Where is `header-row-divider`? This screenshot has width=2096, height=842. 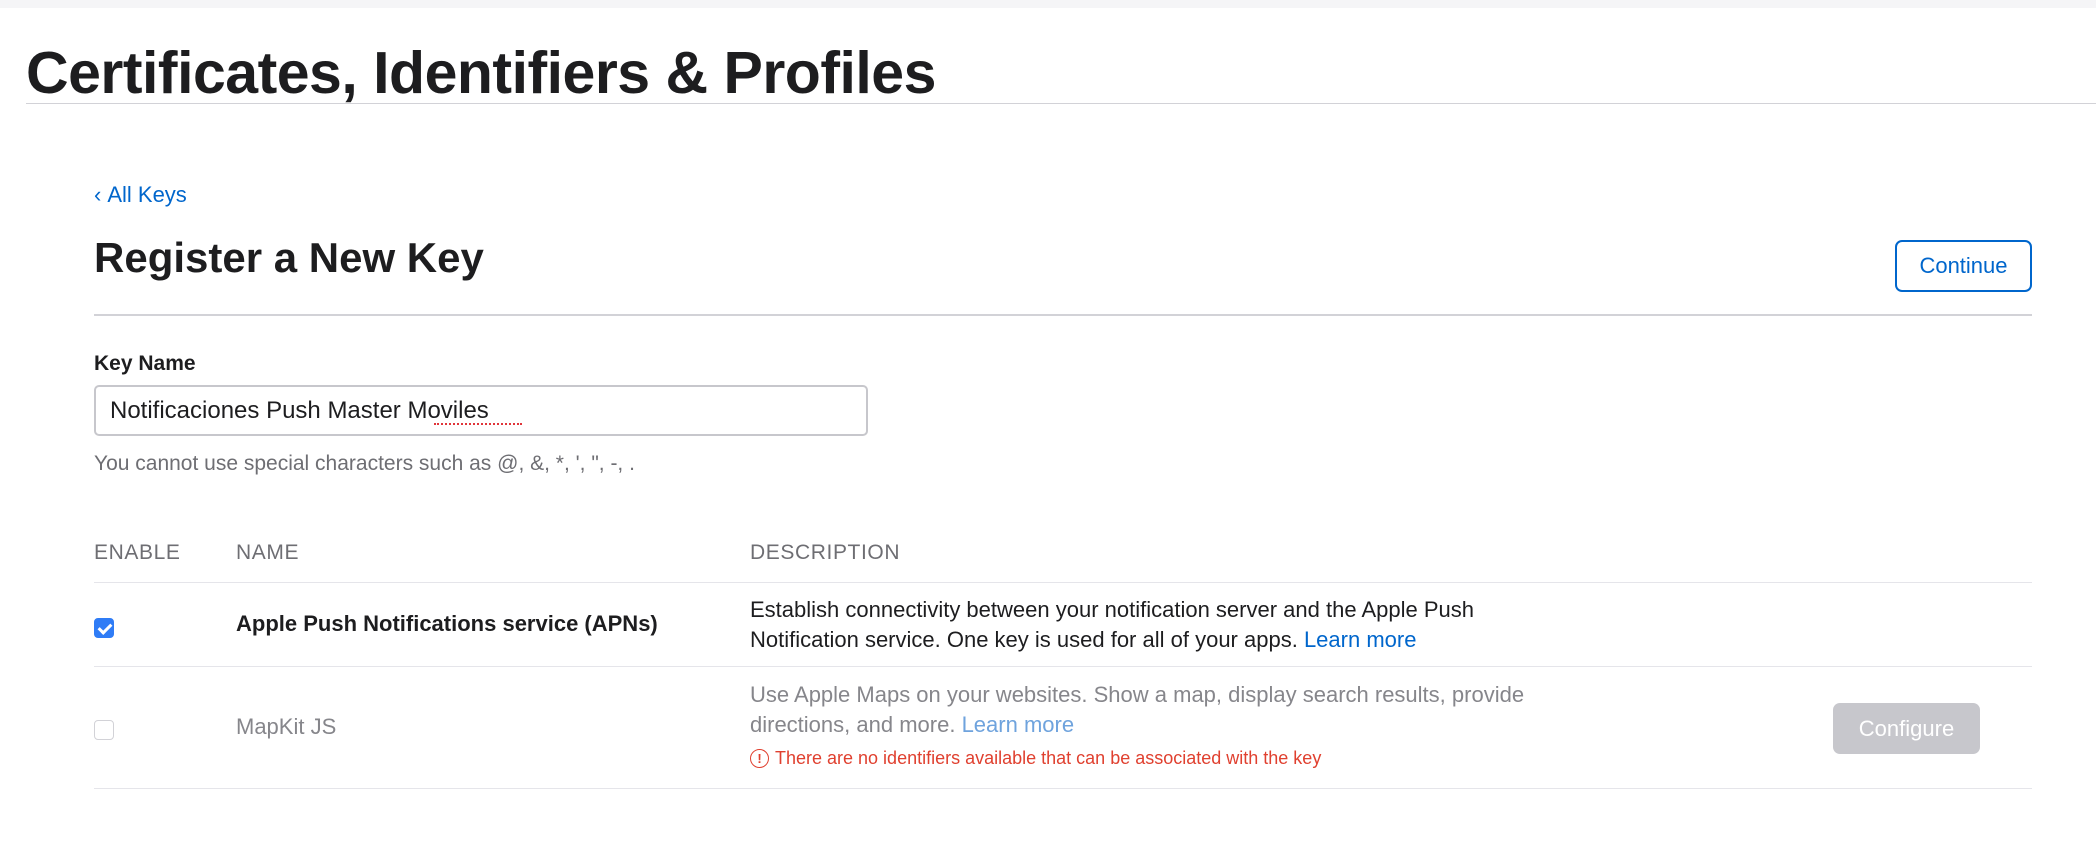 header-row-divider is located at coordinates (1063, 582).